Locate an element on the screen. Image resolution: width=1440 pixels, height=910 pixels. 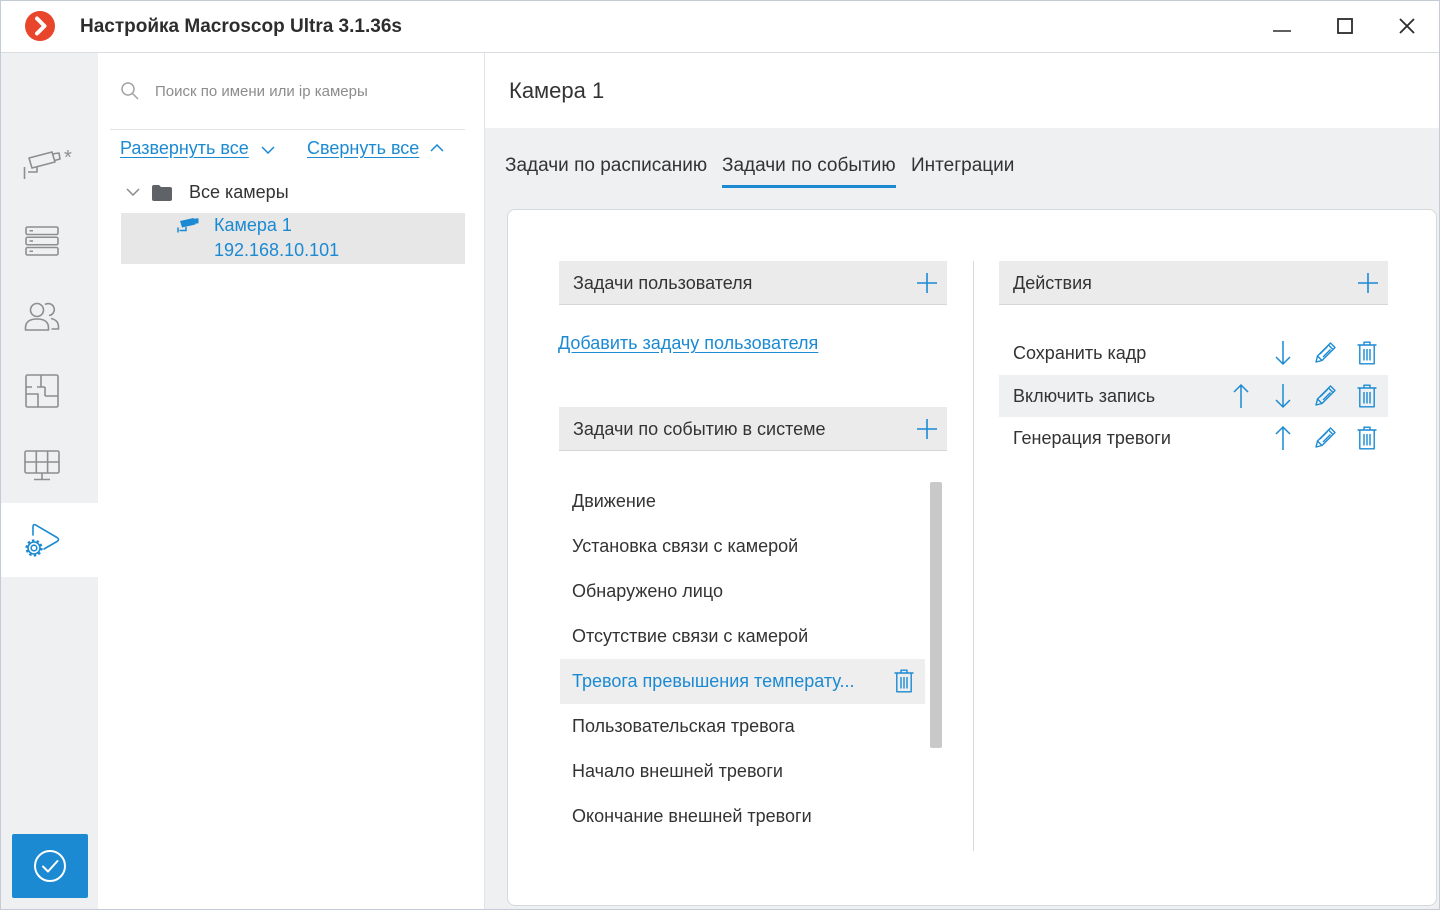
arrow-up-icon is located at coordinates (1241, 396).